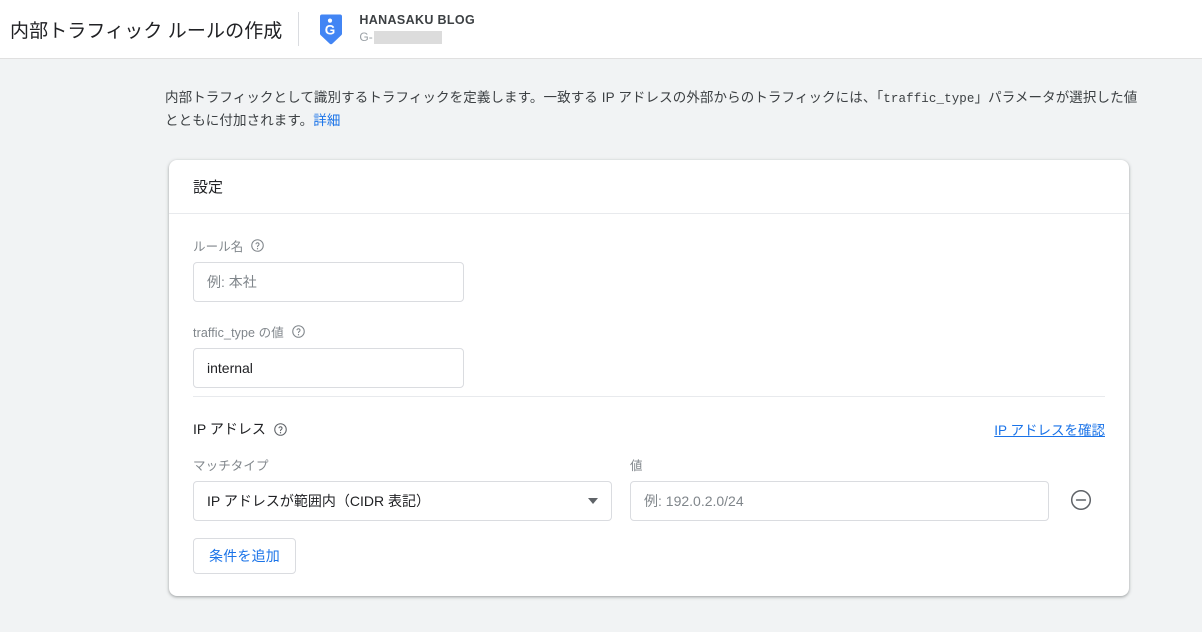  What do you see at coordinates (218, 247) in the screenshot?
I see `rule-name-label: ルール名` at bounding box center [218, 247].